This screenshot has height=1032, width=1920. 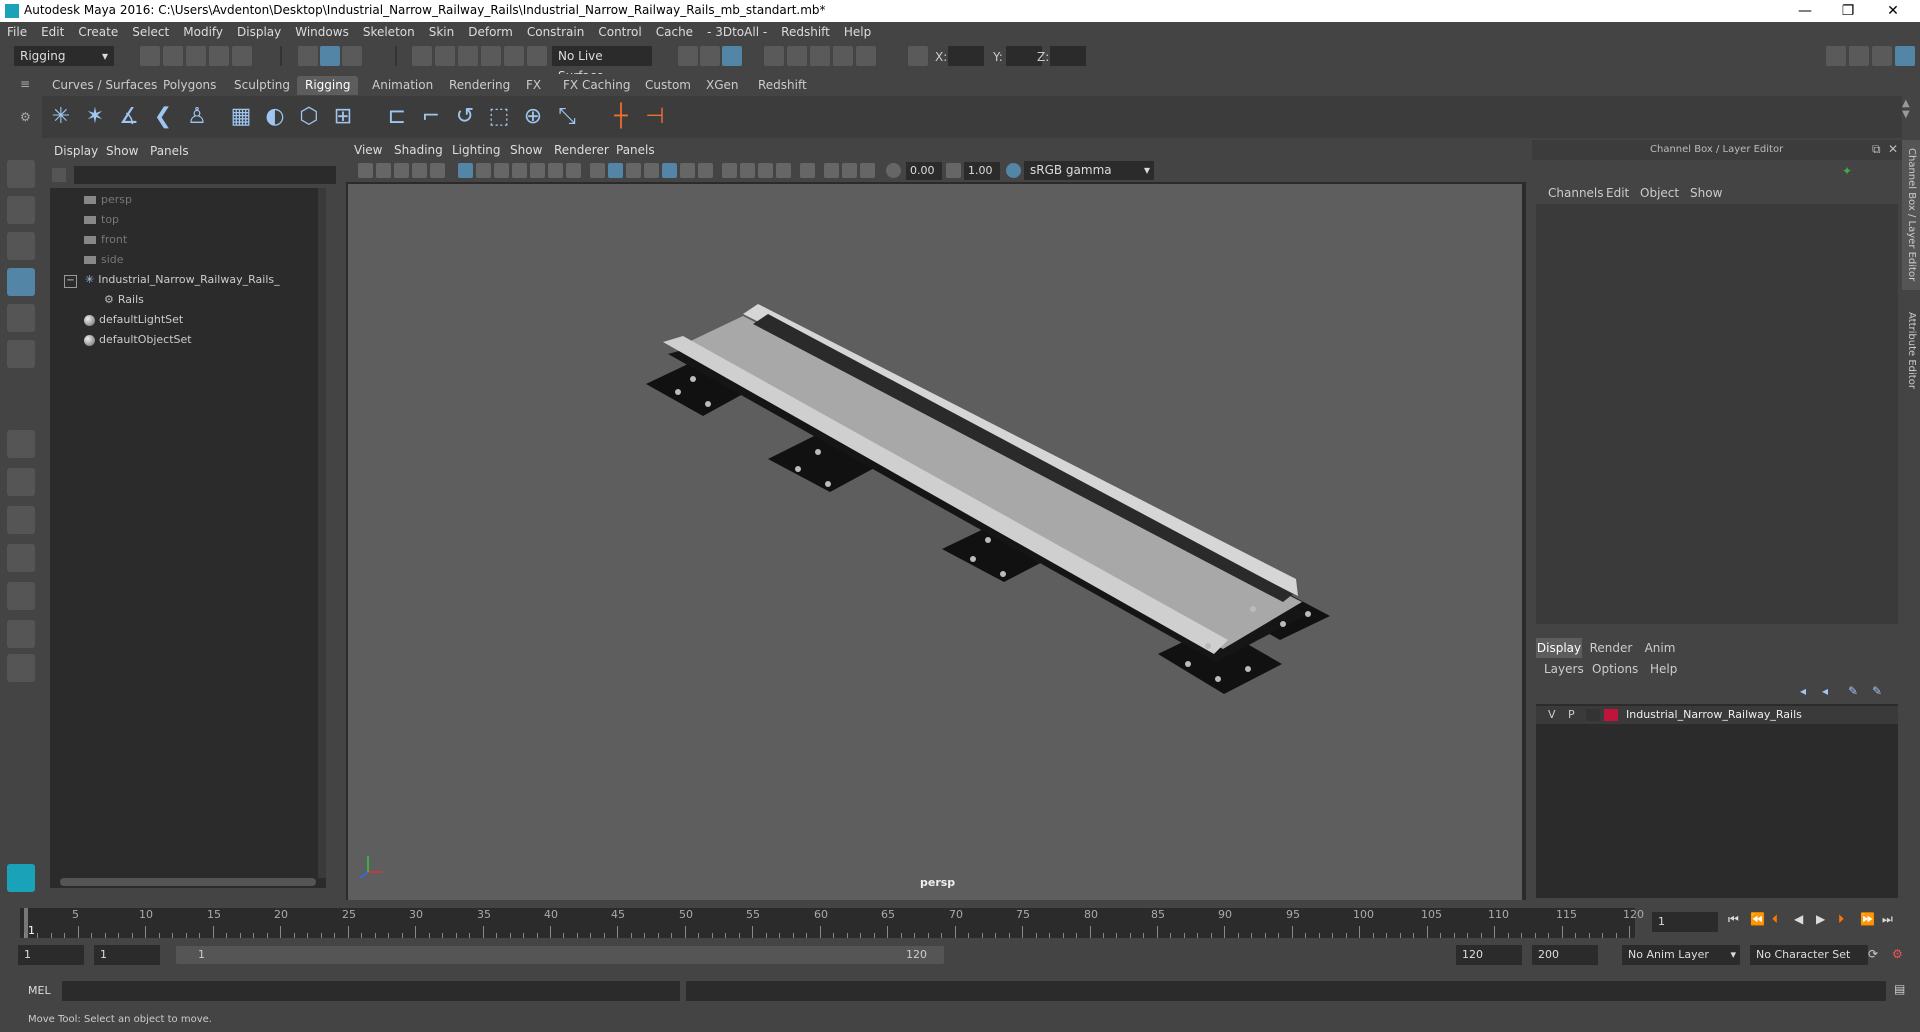 What do you see at coordinates (25, 84) in the screenshot?
I see `shelf-menu-icon: ≡` at bounding box center [25, 84].